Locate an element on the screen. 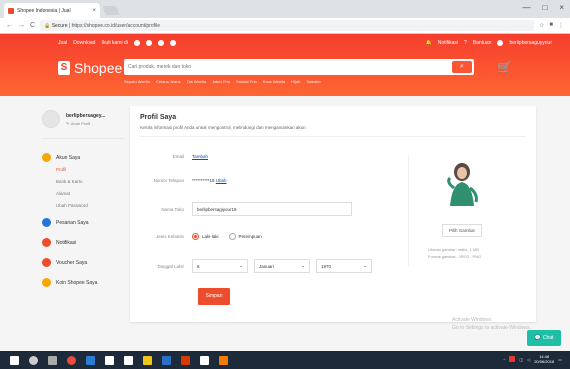 The height and width of the screenshot is (369, 570). back-button: ← is located at coordinates (9, 25).